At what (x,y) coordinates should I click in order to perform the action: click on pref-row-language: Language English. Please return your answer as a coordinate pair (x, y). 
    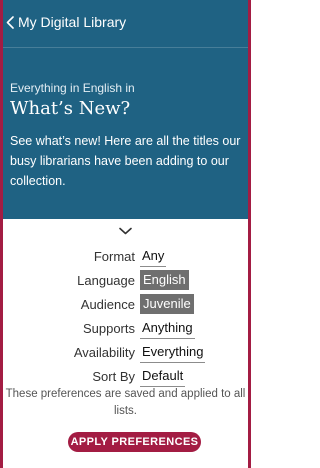
    Looking at the image, I should click on (125, 281).